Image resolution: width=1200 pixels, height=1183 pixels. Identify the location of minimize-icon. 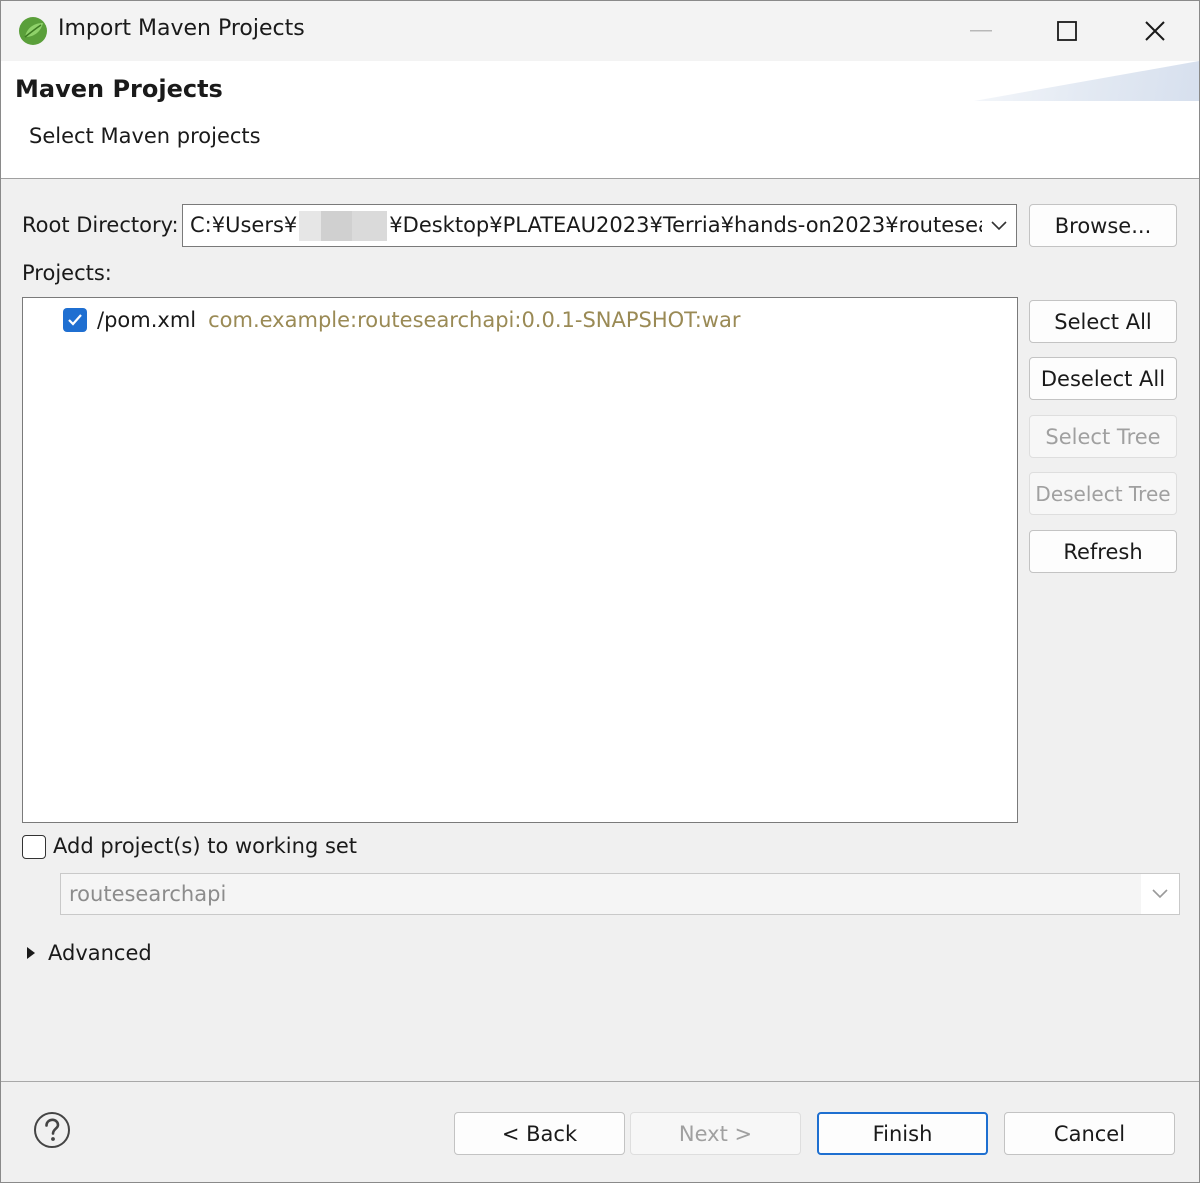
(981, 31).